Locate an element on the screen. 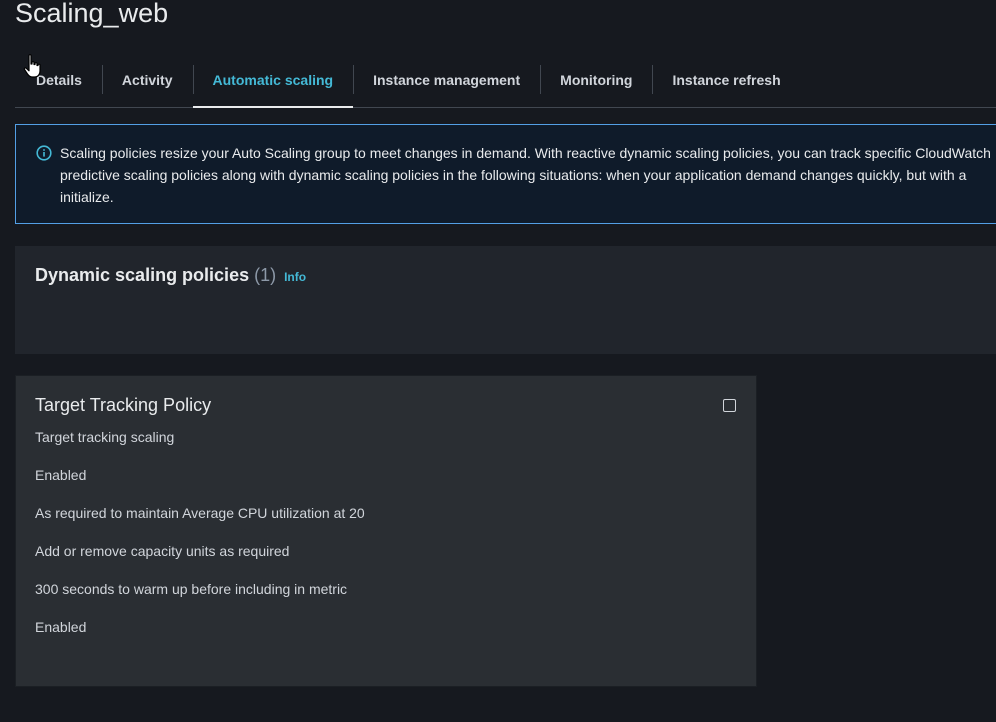 Image resolution: width=996 pixels, height=722 pixels. tab-label: Instance refresh is located at coordinates (726, 79).